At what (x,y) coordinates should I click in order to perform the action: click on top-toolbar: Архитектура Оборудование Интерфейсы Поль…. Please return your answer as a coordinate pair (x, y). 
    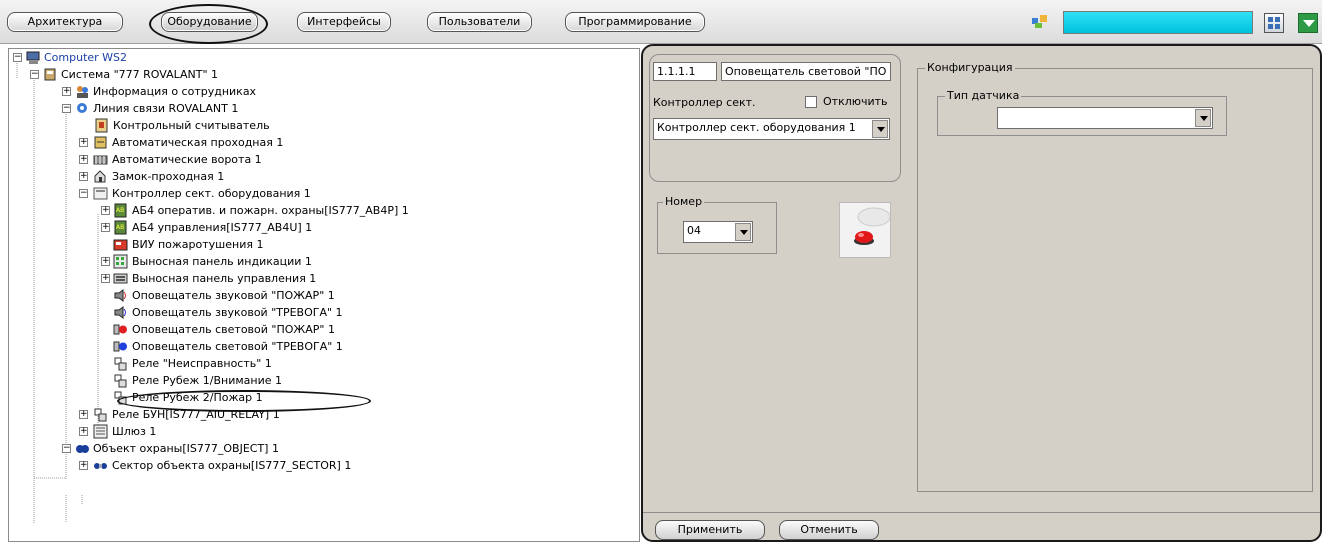
    Looking at the image, I should click on (661, 22).